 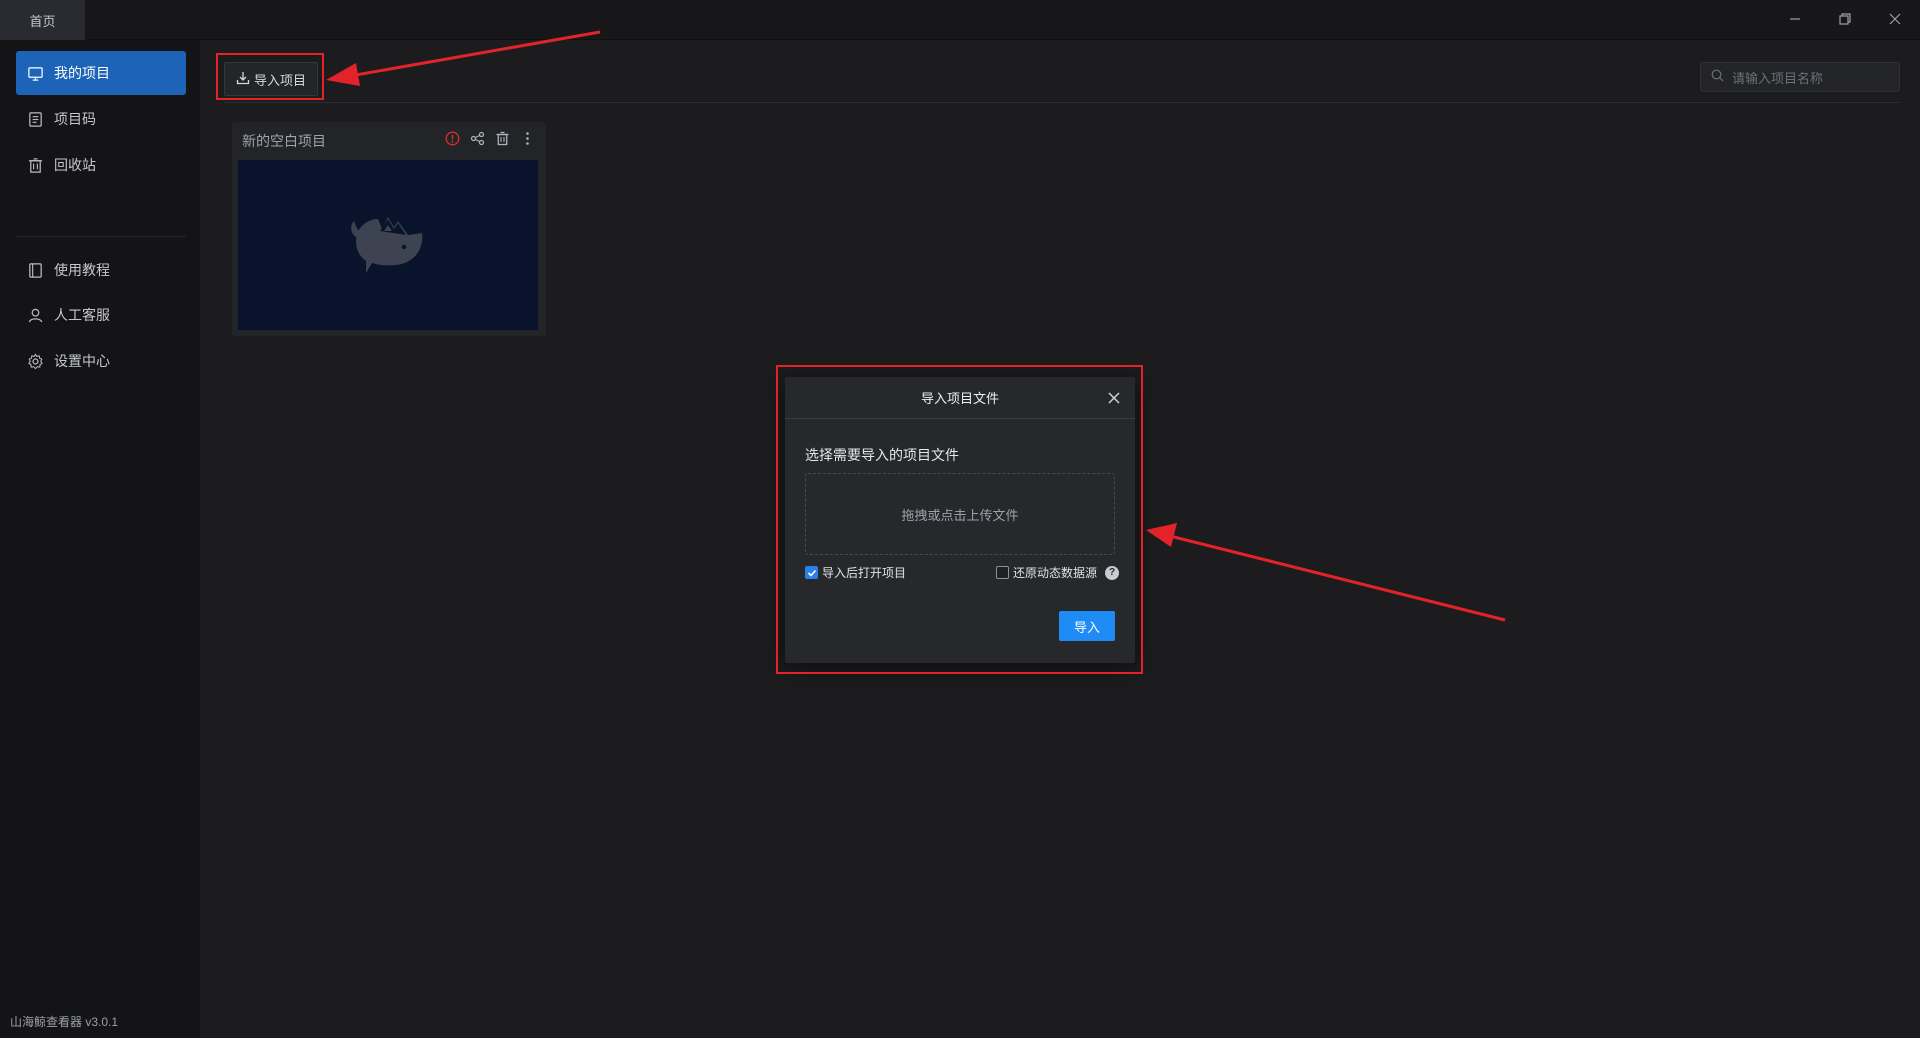 What do you see at coordinates (1845, 19) in the screenshot?
I see `restore-icon` at bounding box center [1845, 19].